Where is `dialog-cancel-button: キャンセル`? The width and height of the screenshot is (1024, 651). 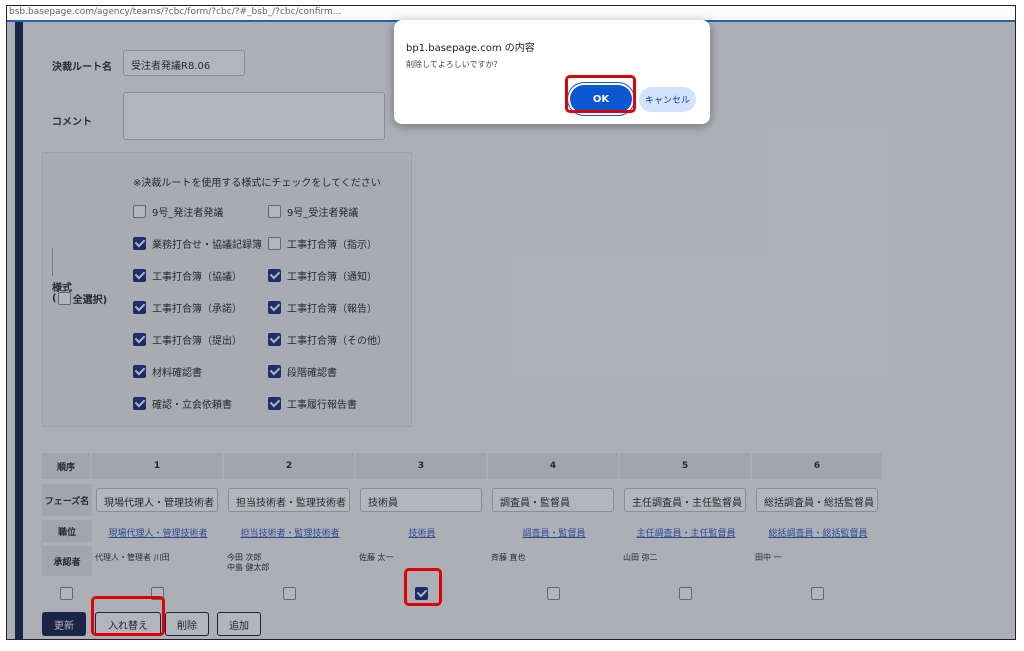 dialog-cancel-button: キャンセル is located at coordinates (667, 99).